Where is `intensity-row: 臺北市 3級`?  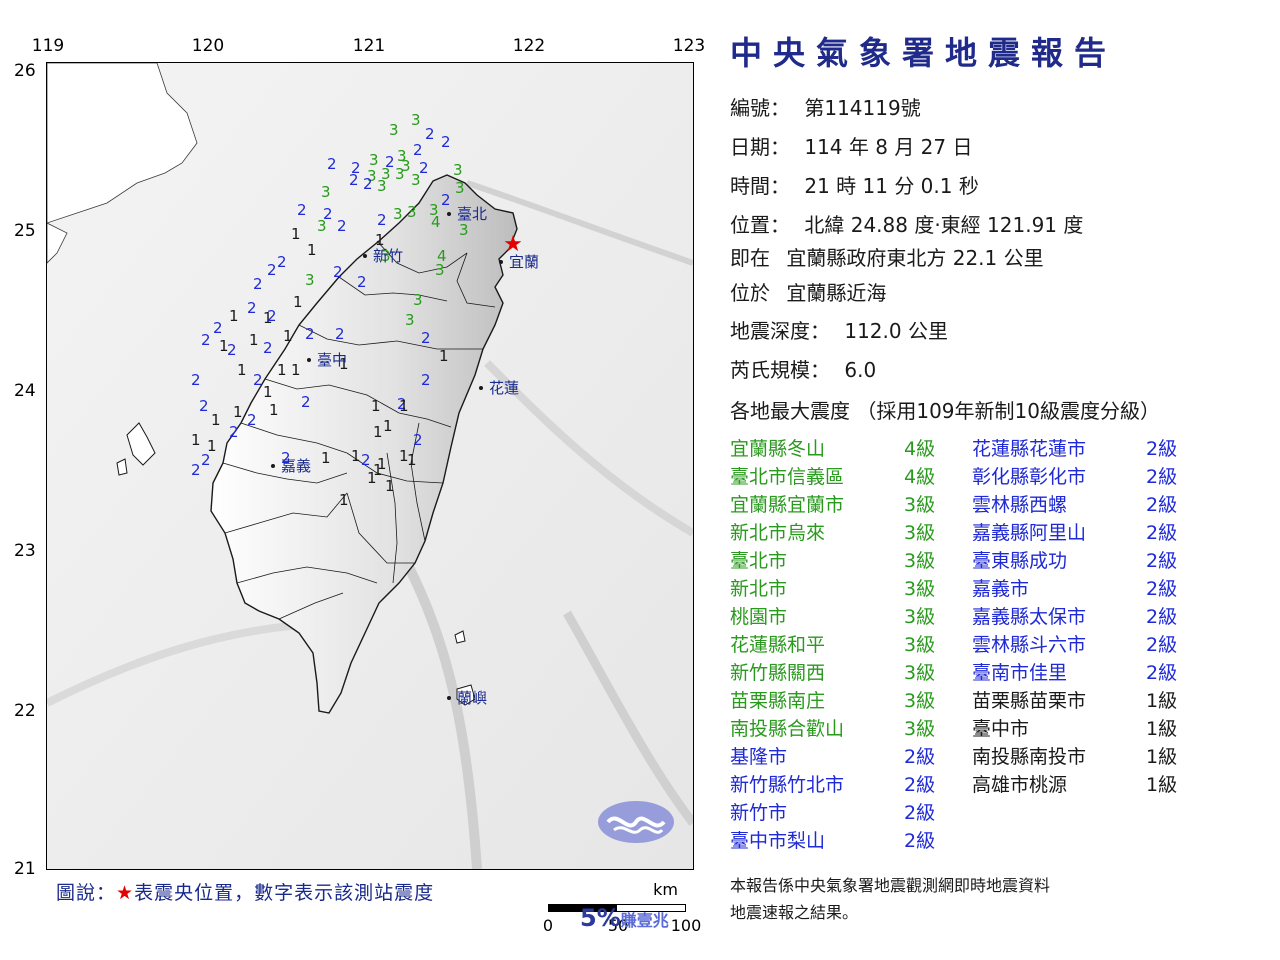
intensity-row: 臺北市 3級 is located at coordinates (845, 560).